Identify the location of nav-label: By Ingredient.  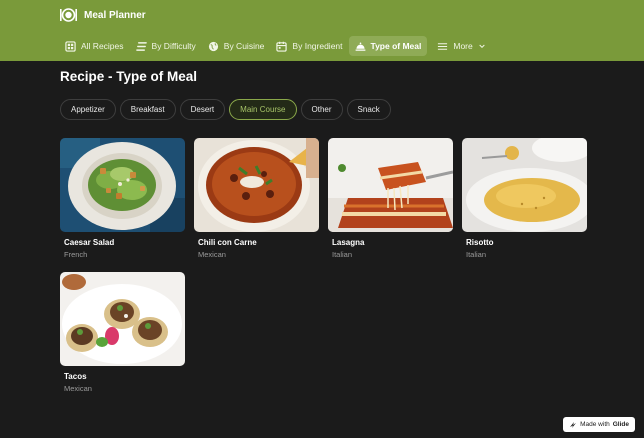
(317, 46).